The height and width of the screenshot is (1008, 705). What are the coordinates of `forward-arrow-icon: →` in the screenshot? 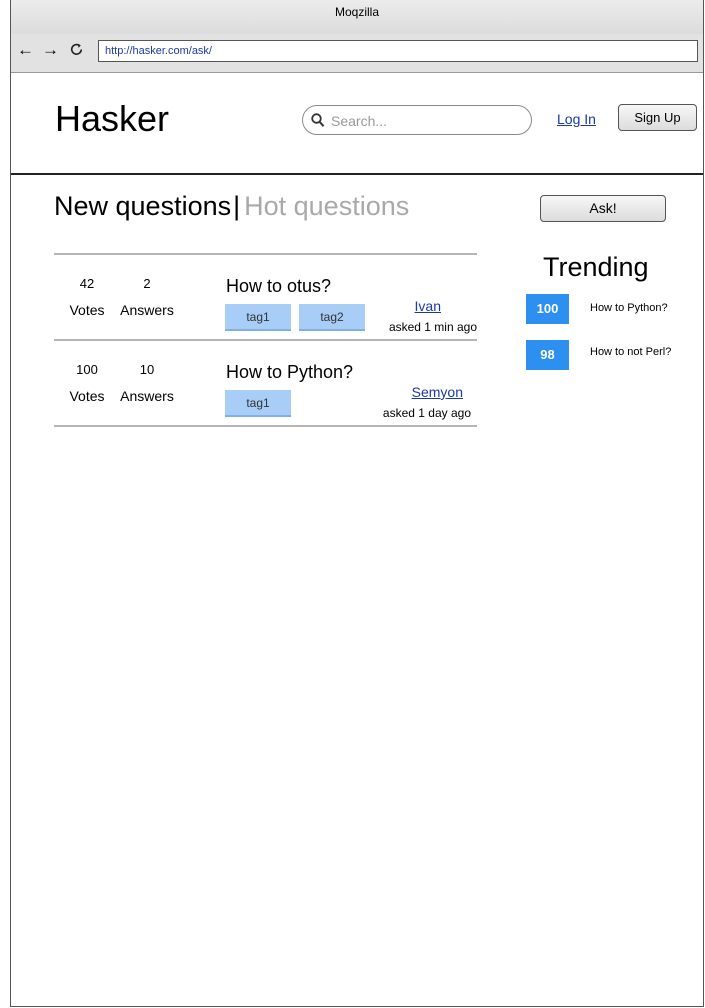 It's located at (50, 50).